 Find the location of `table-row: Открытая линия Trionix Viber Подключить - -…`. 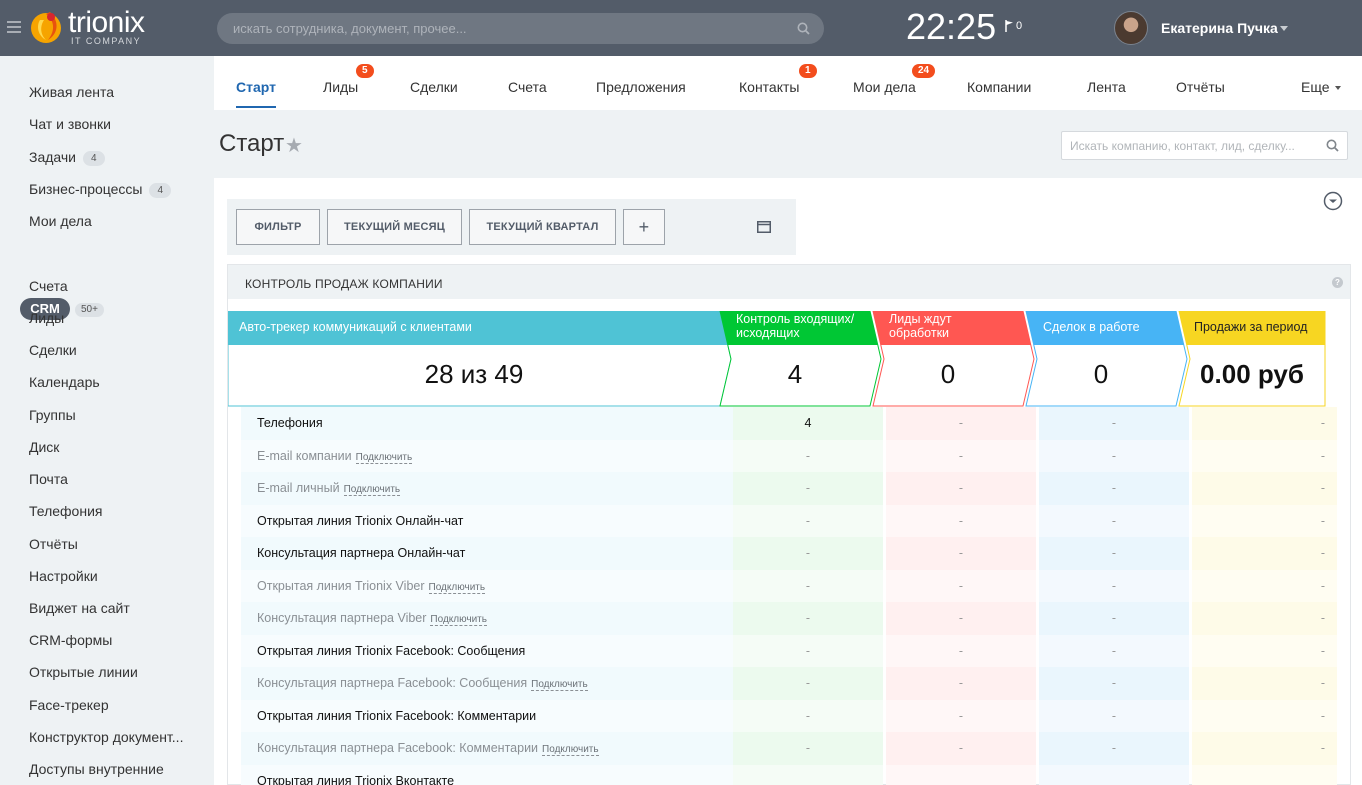

table-row: Открытая линия Trionix Viber Подключить - -… is located at coordinates (789, 585).